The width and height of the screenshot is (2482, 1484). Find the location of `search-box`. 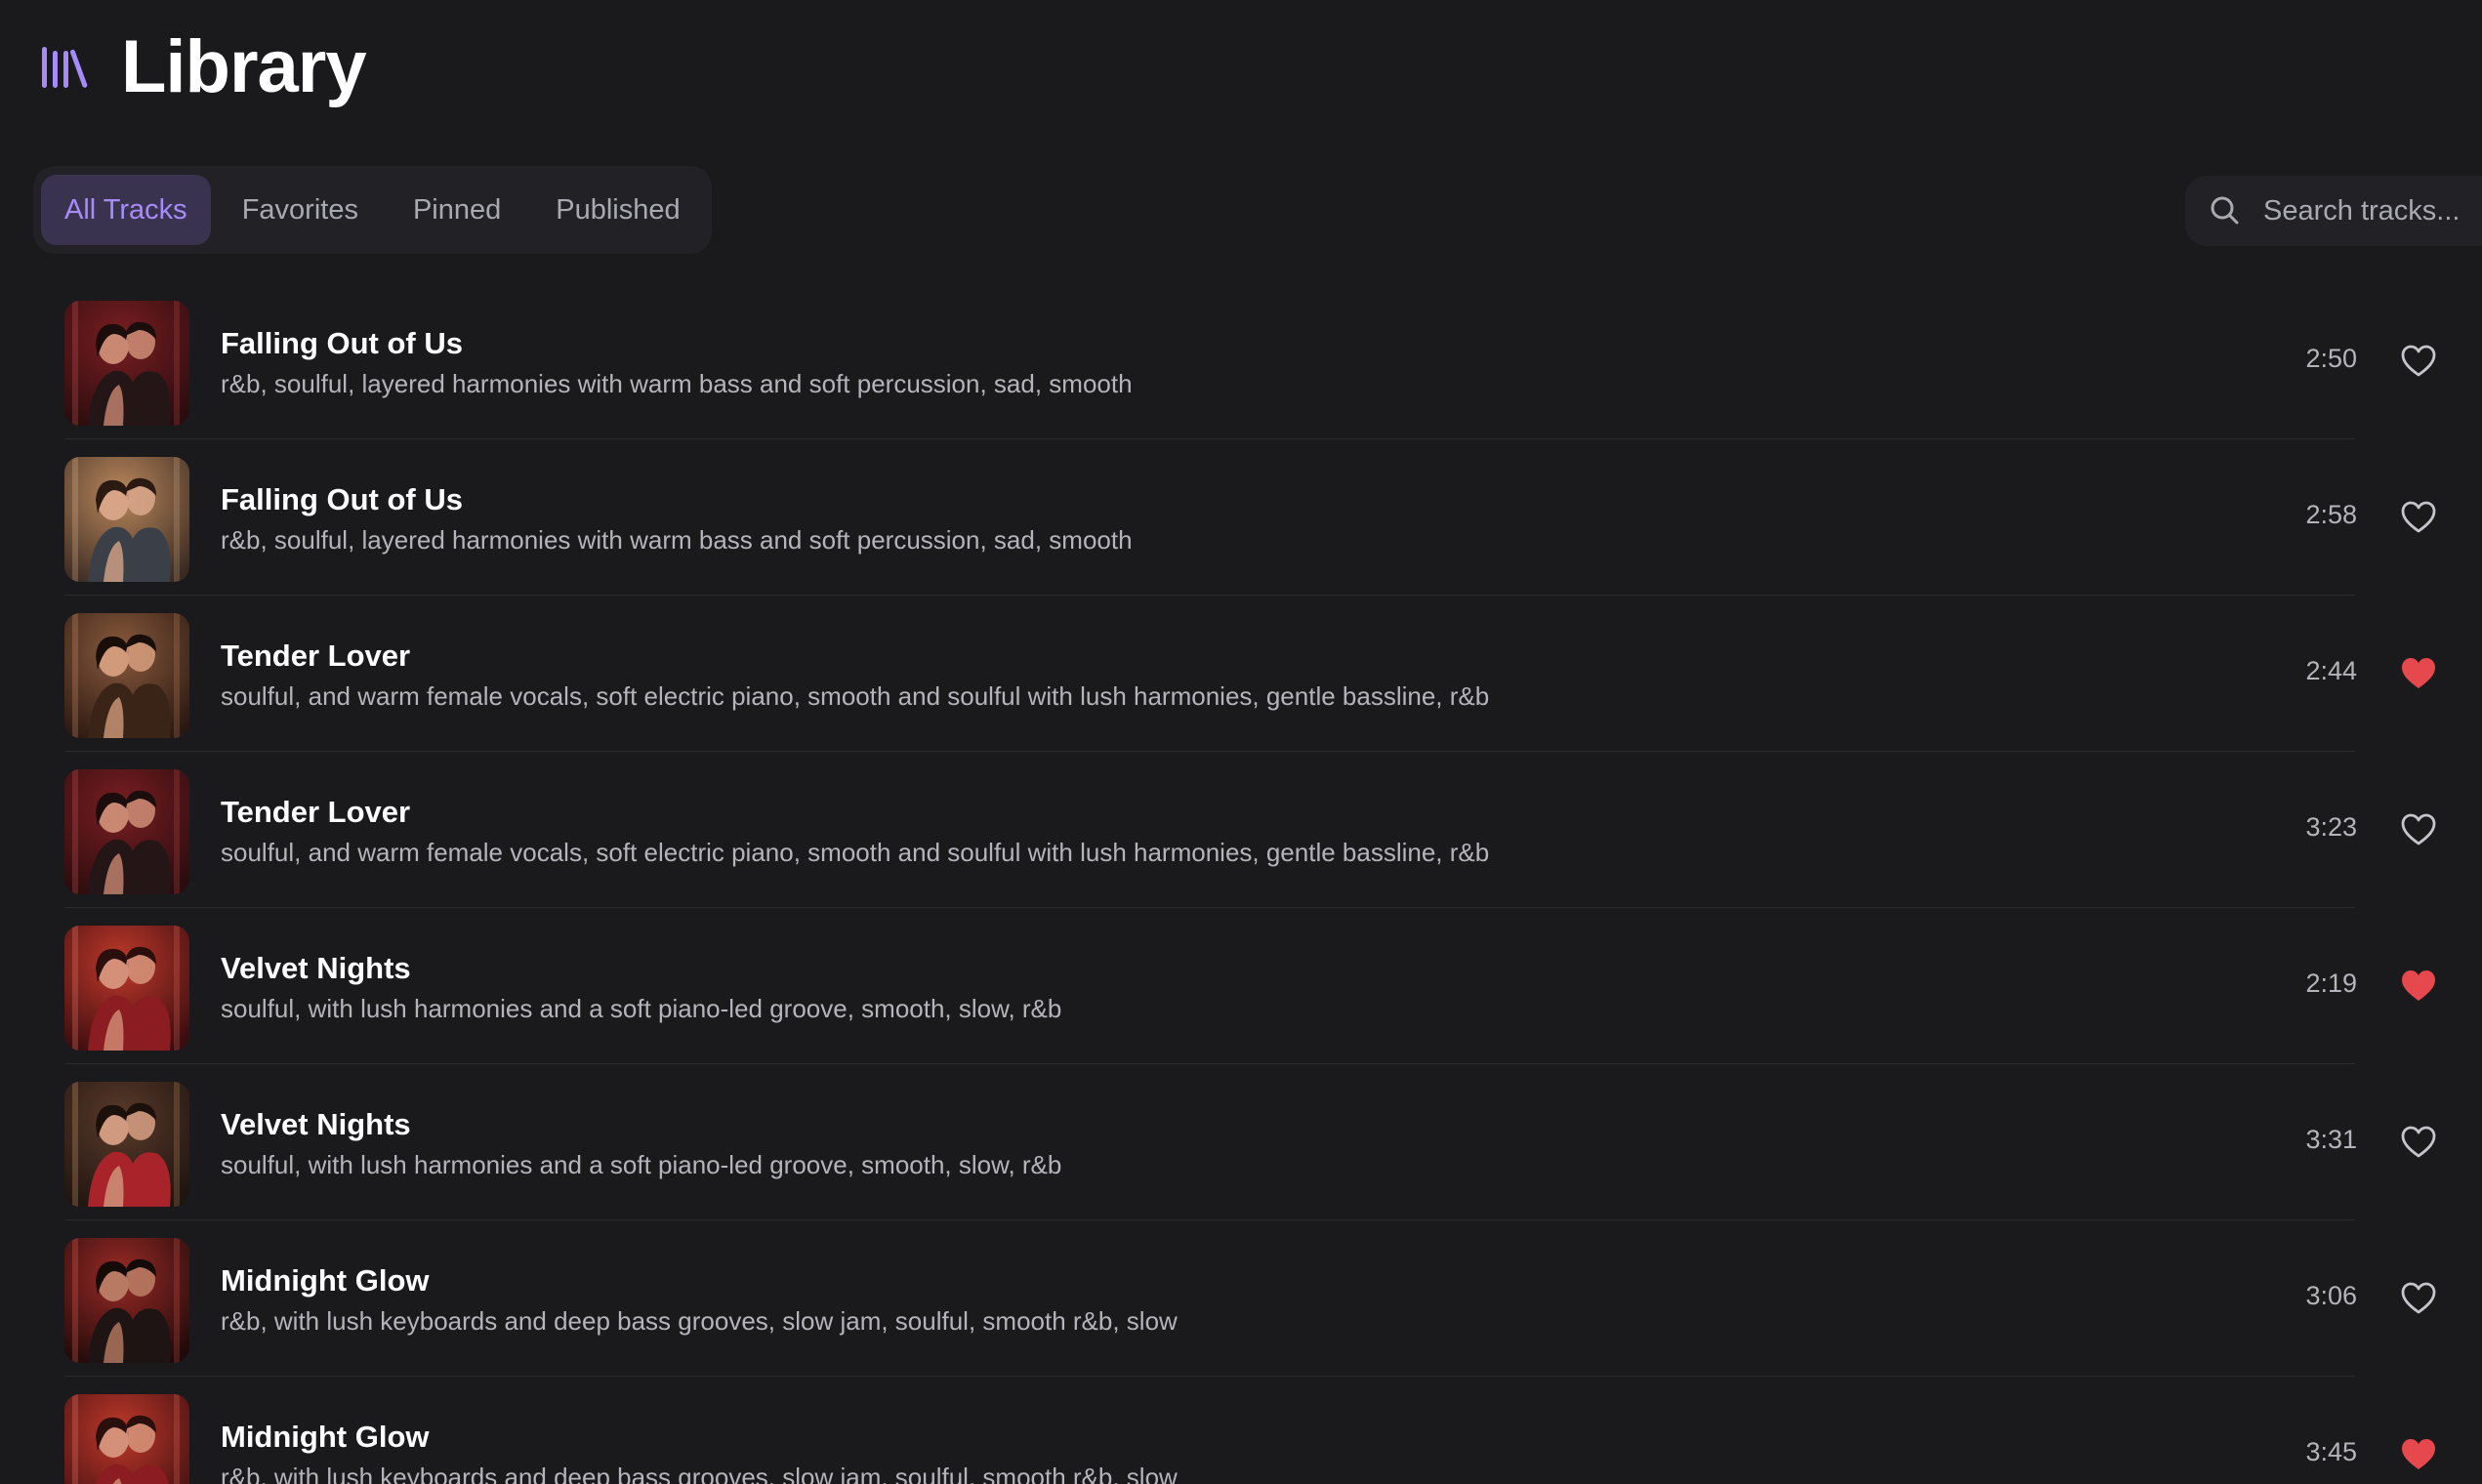

search-box is located at coordinates (2334, 211).